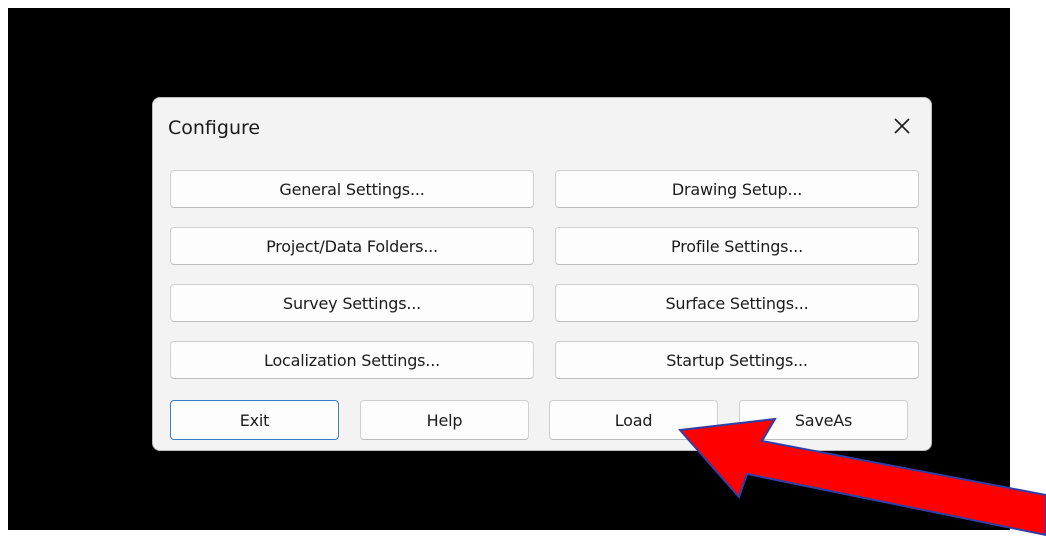 This screenshot has width=1046, height=541. What do you see at coordinates (633, 420) in the screenshot?
I see `load-button: Load` at bounding box center [633, 420].